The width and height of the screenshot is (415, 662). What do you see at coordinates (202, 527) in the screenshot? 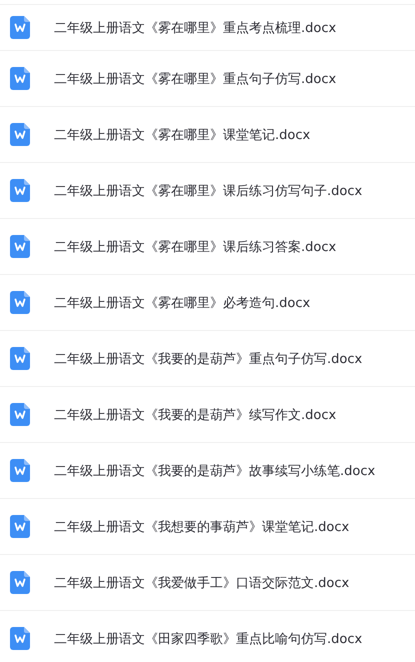
I see `file-name: 二年级上册语文《我想要的事葫芦》课堂笔记.docx` at bounding box center [202, 527].